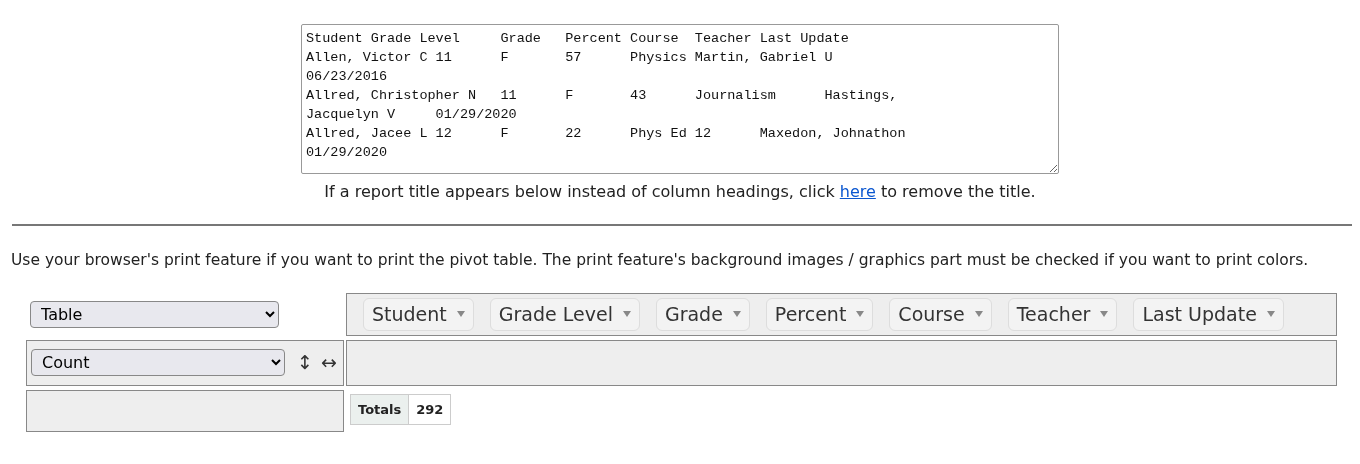 This screenshot has height=464, width=1360. What do you see at coordinates (819, 314) in the screenshot?
I see `field-pill: Percent` at bounding box center [819, 314].